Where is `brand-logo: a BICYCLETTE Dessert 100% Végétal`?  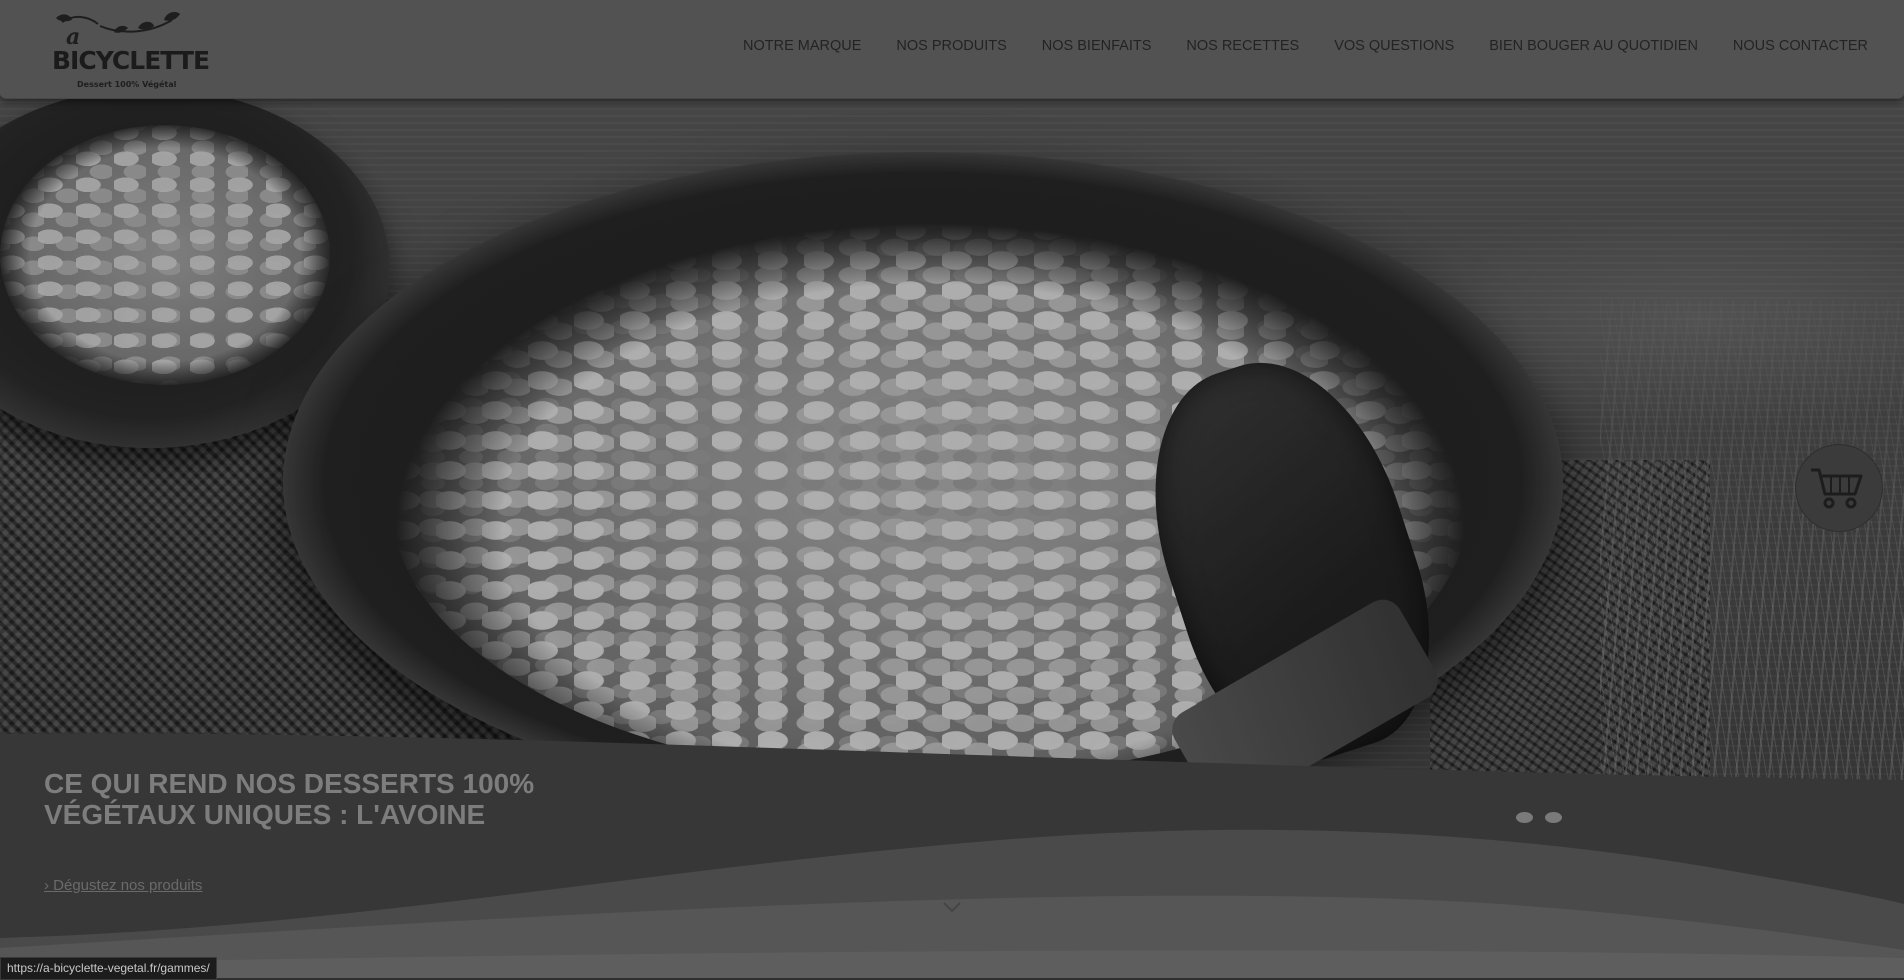 brand-logo: a BICYCLETTE Dessert 100% Végétal is located at coordinates (130, 49).